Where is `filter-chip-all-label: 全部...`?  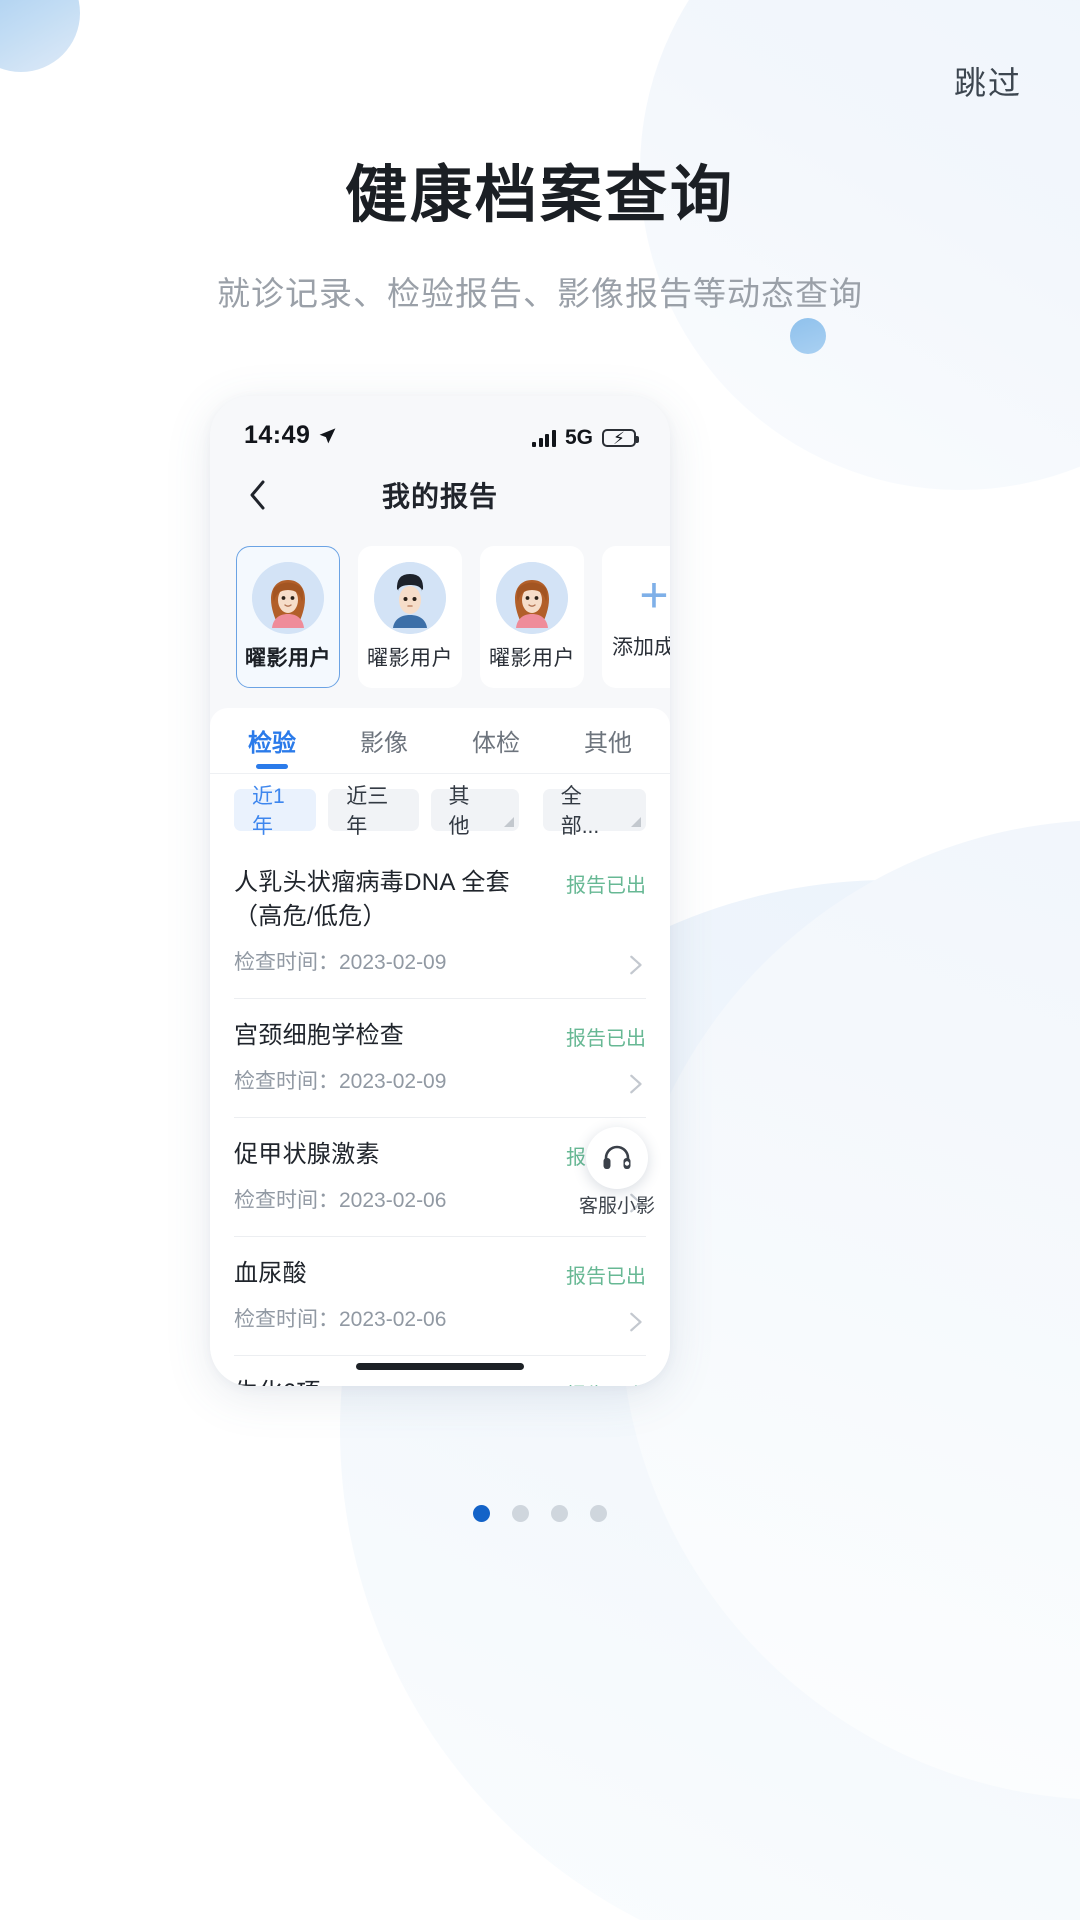
filter-chip-all-label: 全部... is located at coordinates (580, 811).